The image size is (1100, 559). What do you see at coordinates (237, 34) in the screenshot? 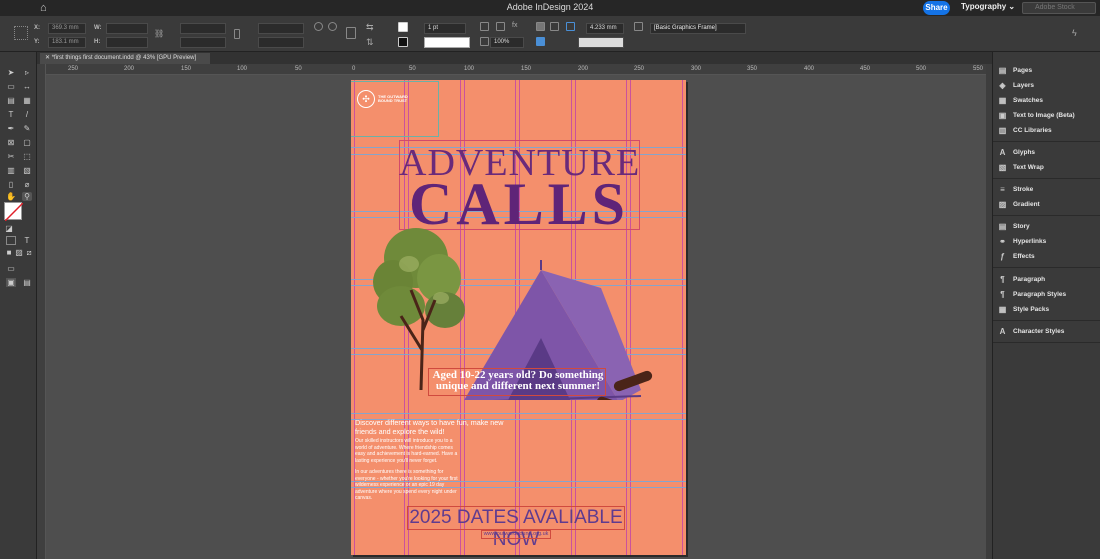
I see `lock-icon` at bounding box center [237, 34].